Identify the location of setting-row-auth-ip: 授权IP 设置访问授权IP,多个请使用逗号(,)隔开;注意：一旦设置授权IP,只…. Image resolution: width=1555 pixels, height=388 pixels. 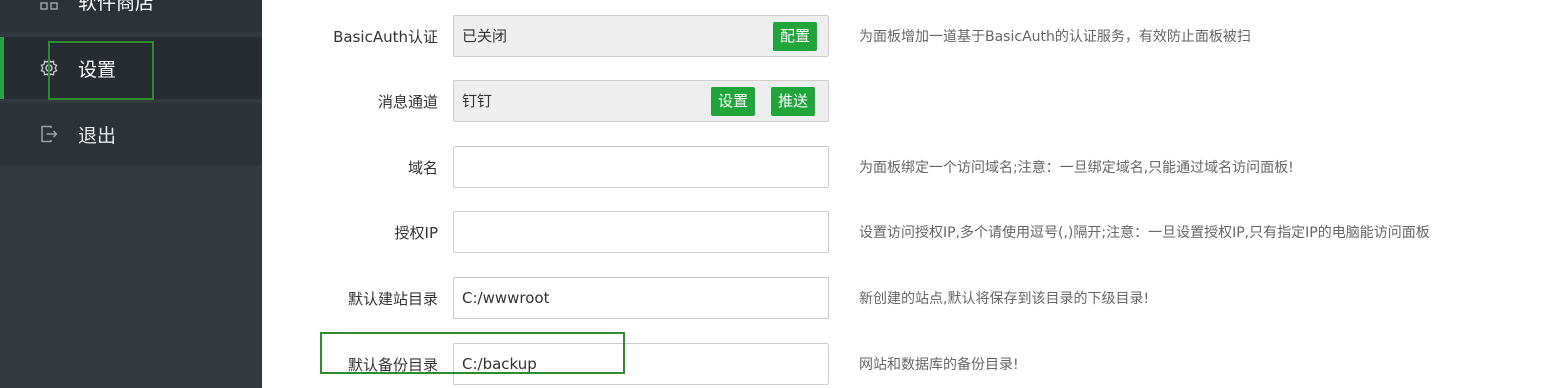
(908, 233).